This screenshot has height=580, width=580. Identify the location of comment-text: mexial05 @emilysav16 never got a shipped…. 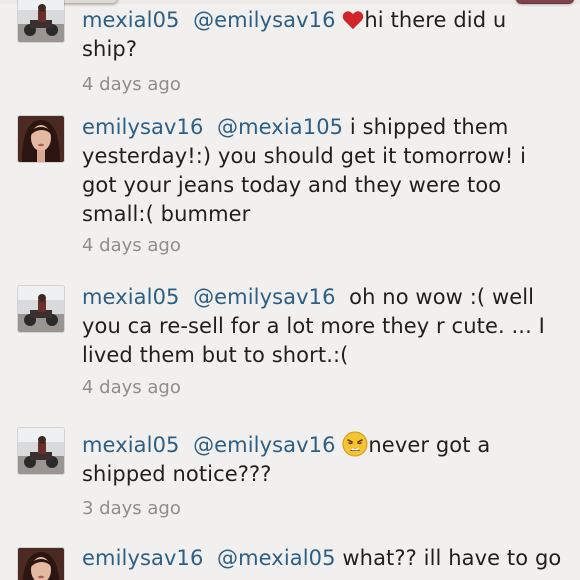
(322, 460).